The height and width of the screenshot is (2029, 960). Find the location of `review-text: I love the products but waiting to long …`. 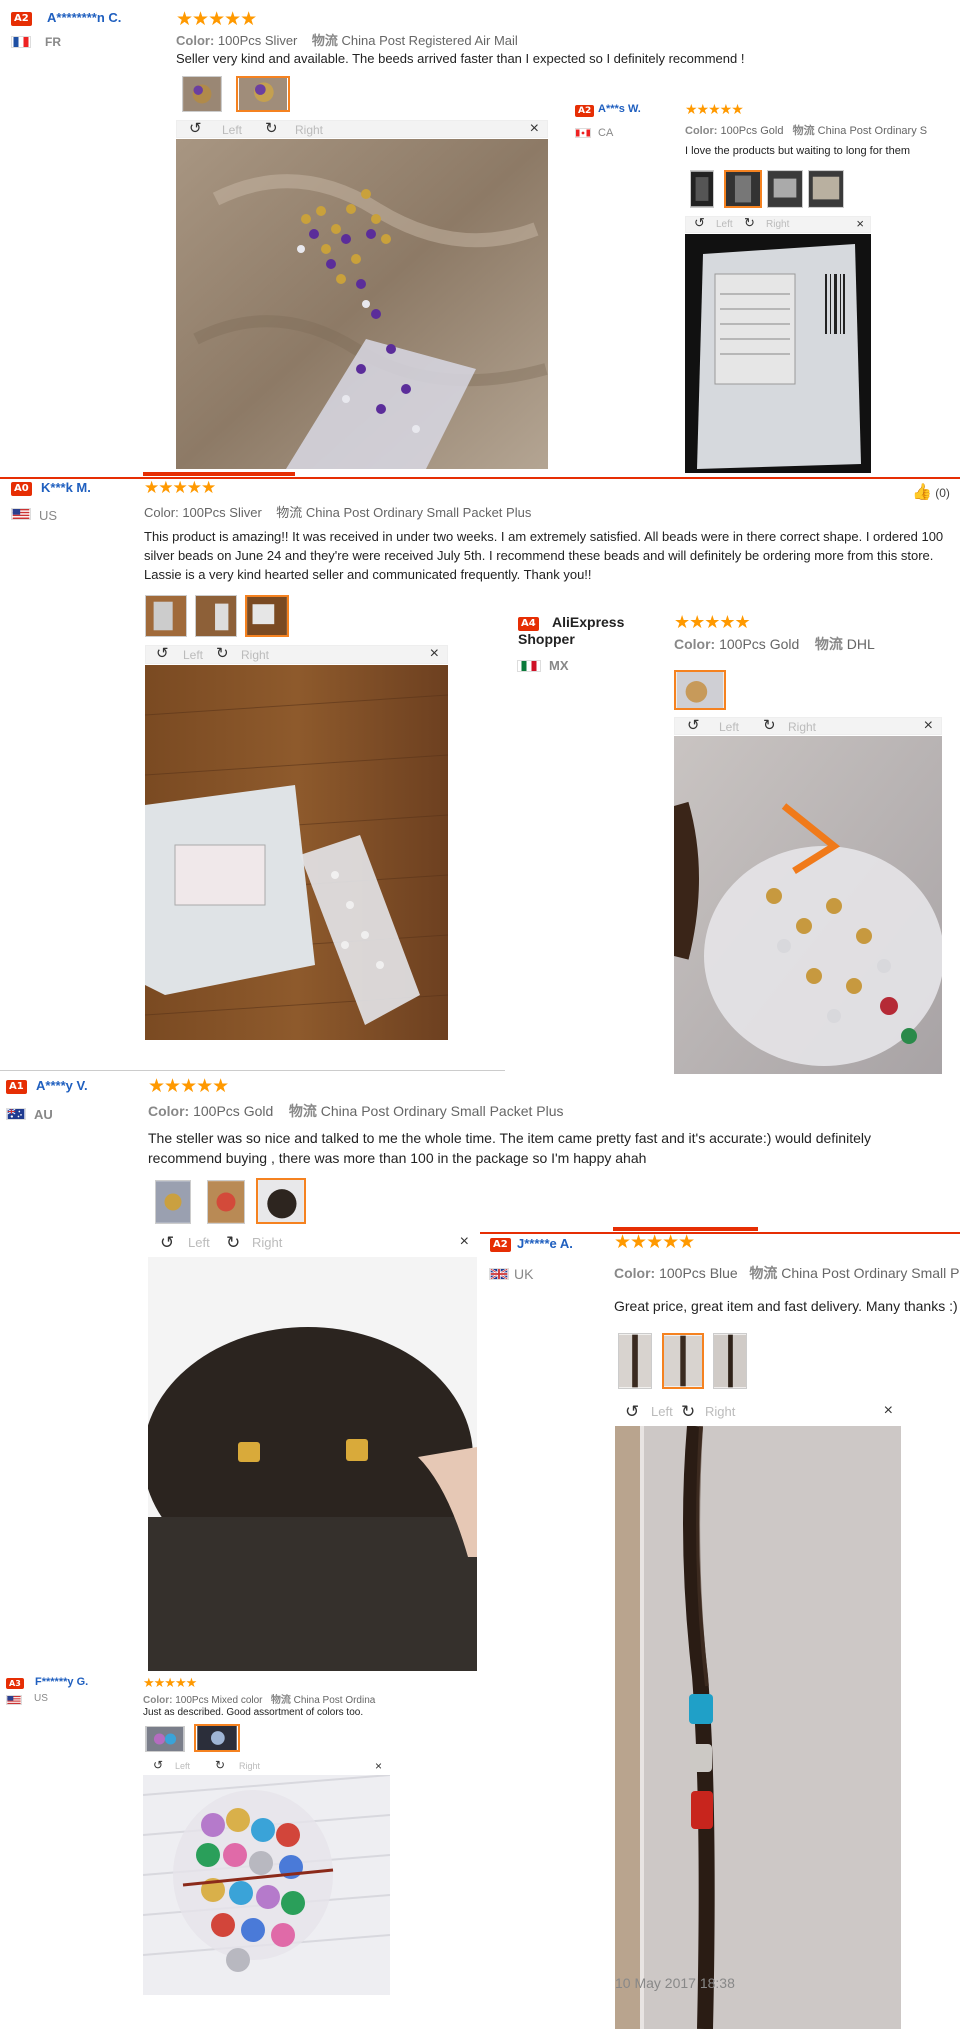

review-text: I love the products but waiting to long … is located at coordinates (798, 151).